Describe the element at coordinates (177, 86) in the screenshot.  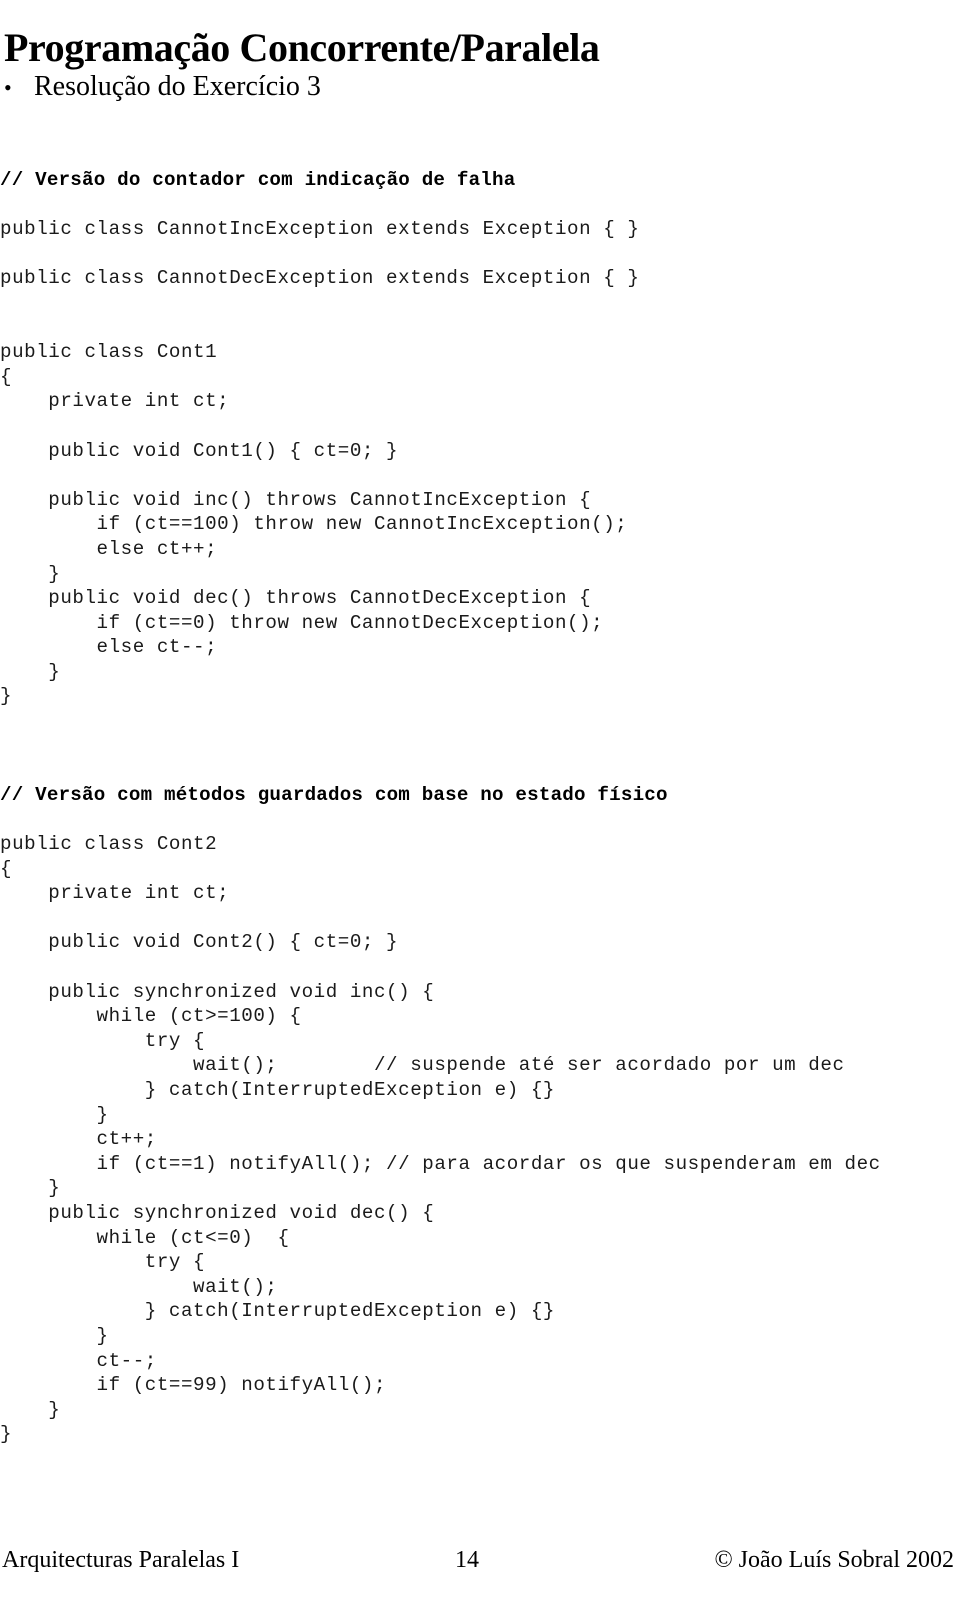
I see `bullet-item-label: Resolução do Exercício 3` at that location.